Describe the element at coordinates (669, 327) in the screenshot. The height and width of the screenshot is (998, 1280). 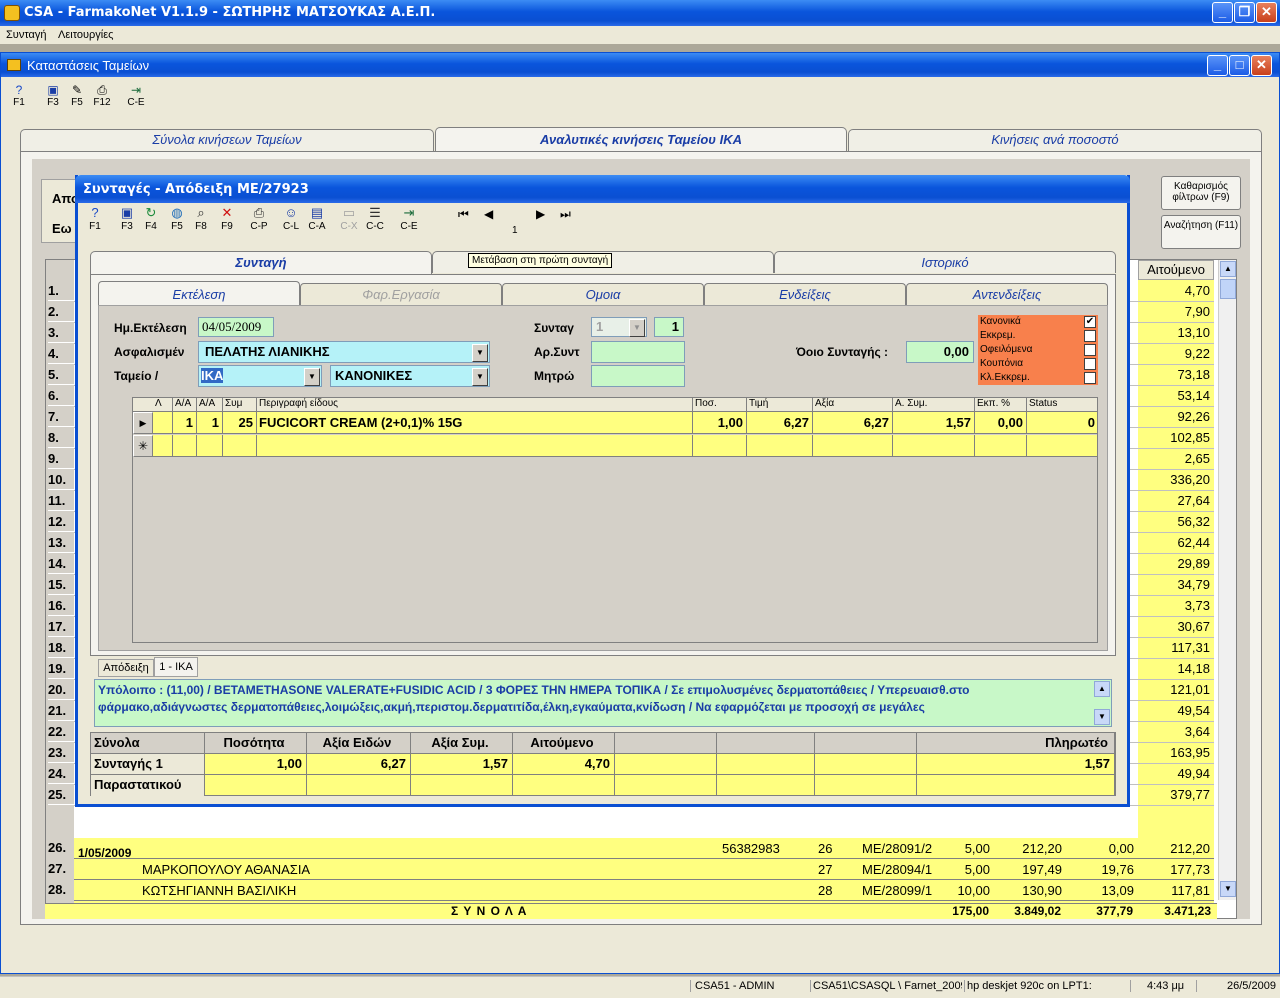
I see `rx-field: 1` at that location.